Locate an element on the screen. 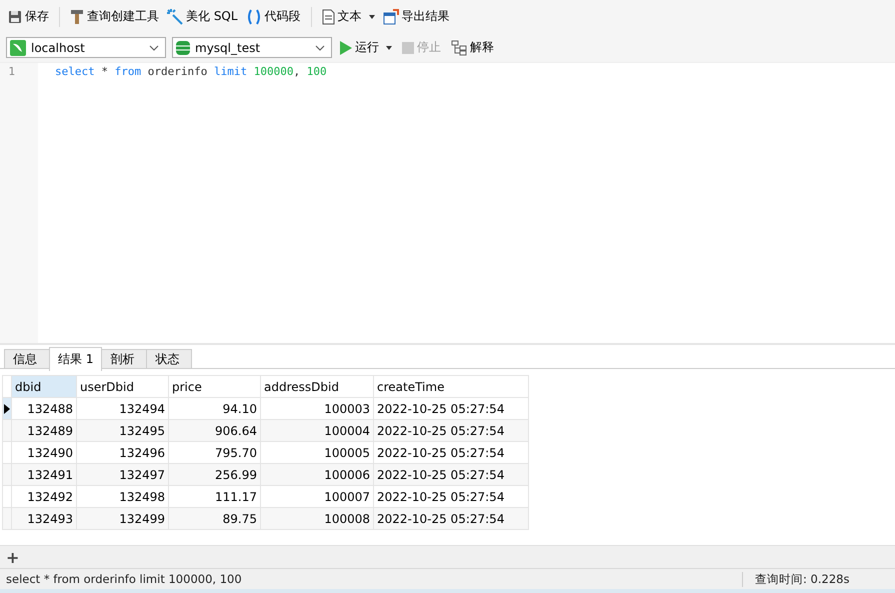  table-cell: 89.75 is located at coordinates (214, 519).